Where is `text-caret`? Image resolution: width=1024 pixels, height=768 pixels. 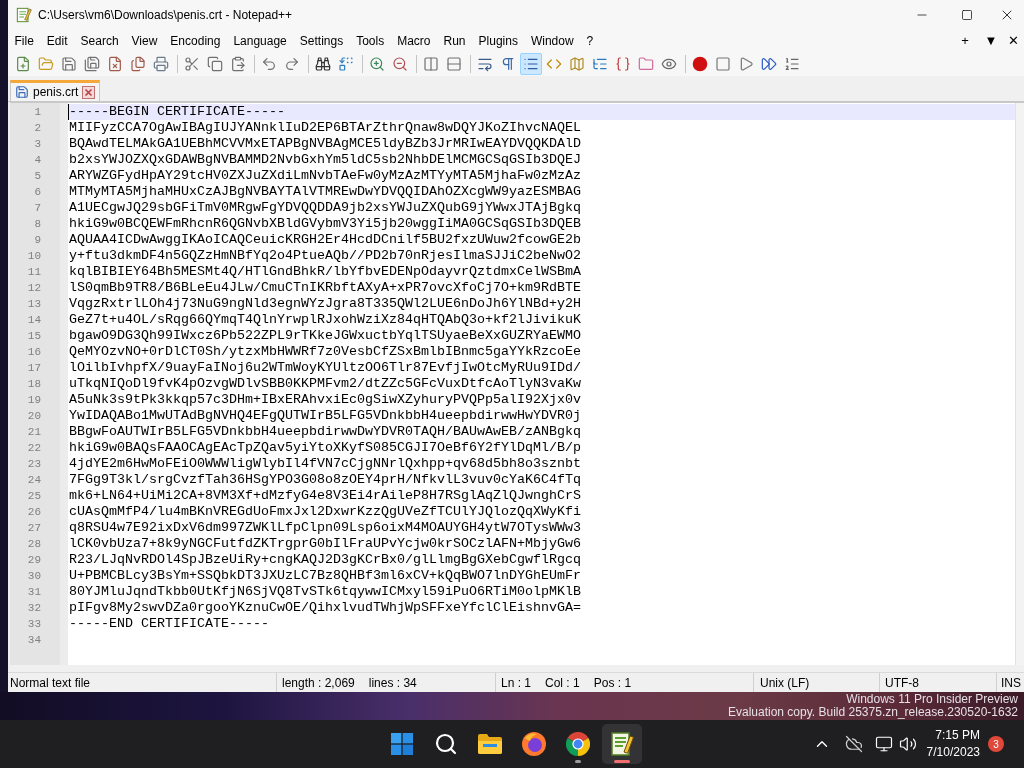 text-caret is located at coordinates (68, 112).